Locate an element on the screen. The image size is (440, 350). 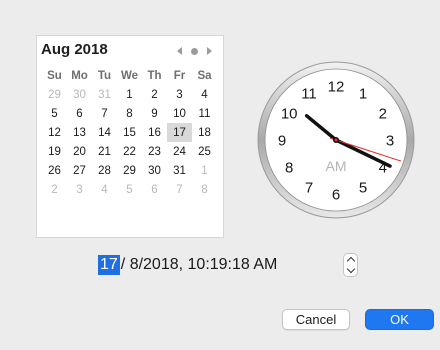
cancel-button: Cancel is located at coordinates (316, 319).